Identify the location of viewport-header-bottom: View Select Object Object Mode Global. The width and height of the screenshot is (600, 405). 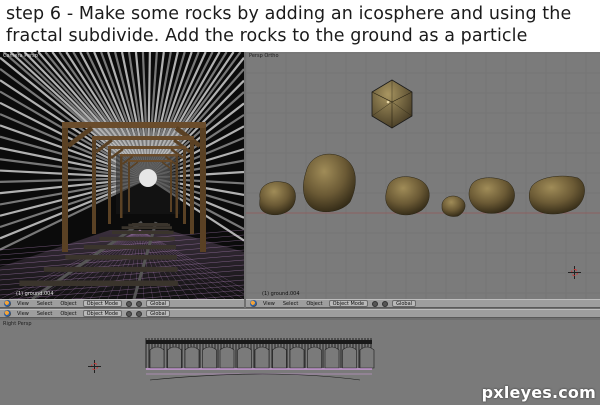
(300, 313).